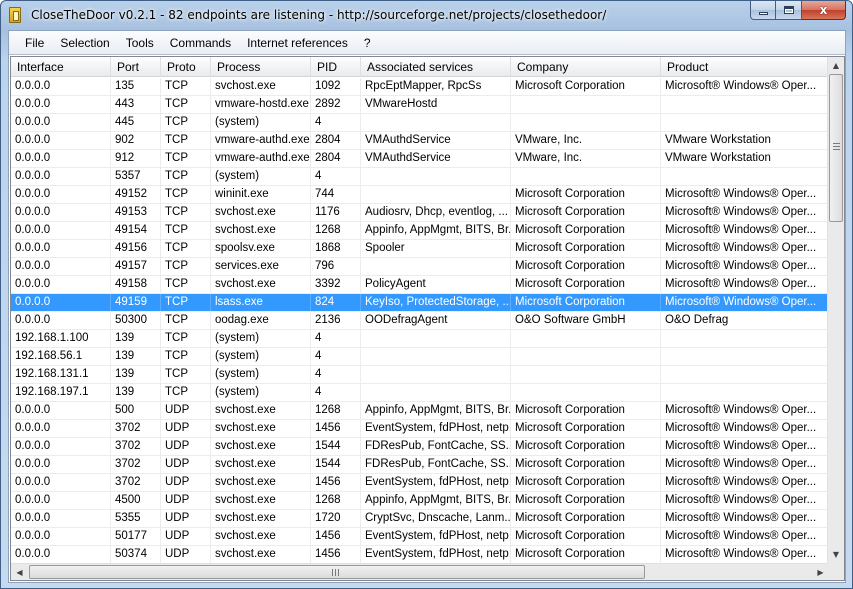  I want to click on table-row: 192.168.1.100 139 TCP (system) 4, so click(420, 339).